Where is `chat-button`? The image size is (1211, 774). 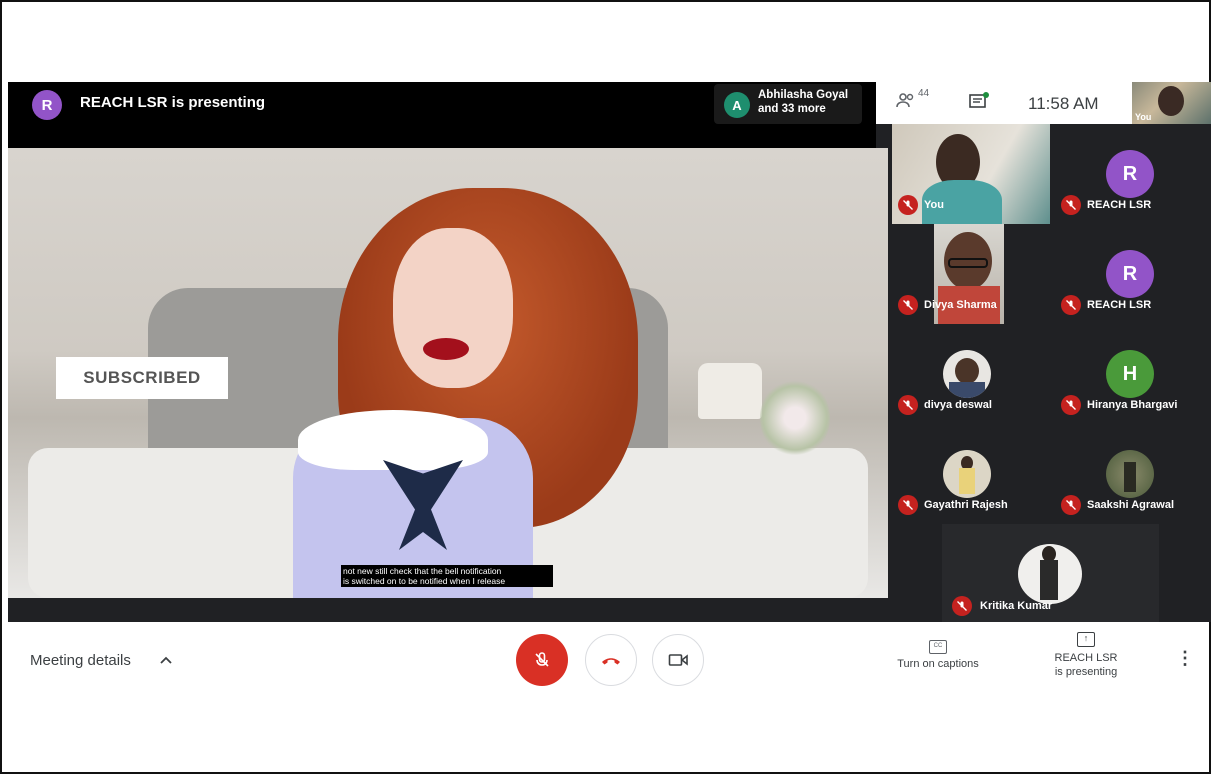 chat-button is located at coordinates (980, 103).